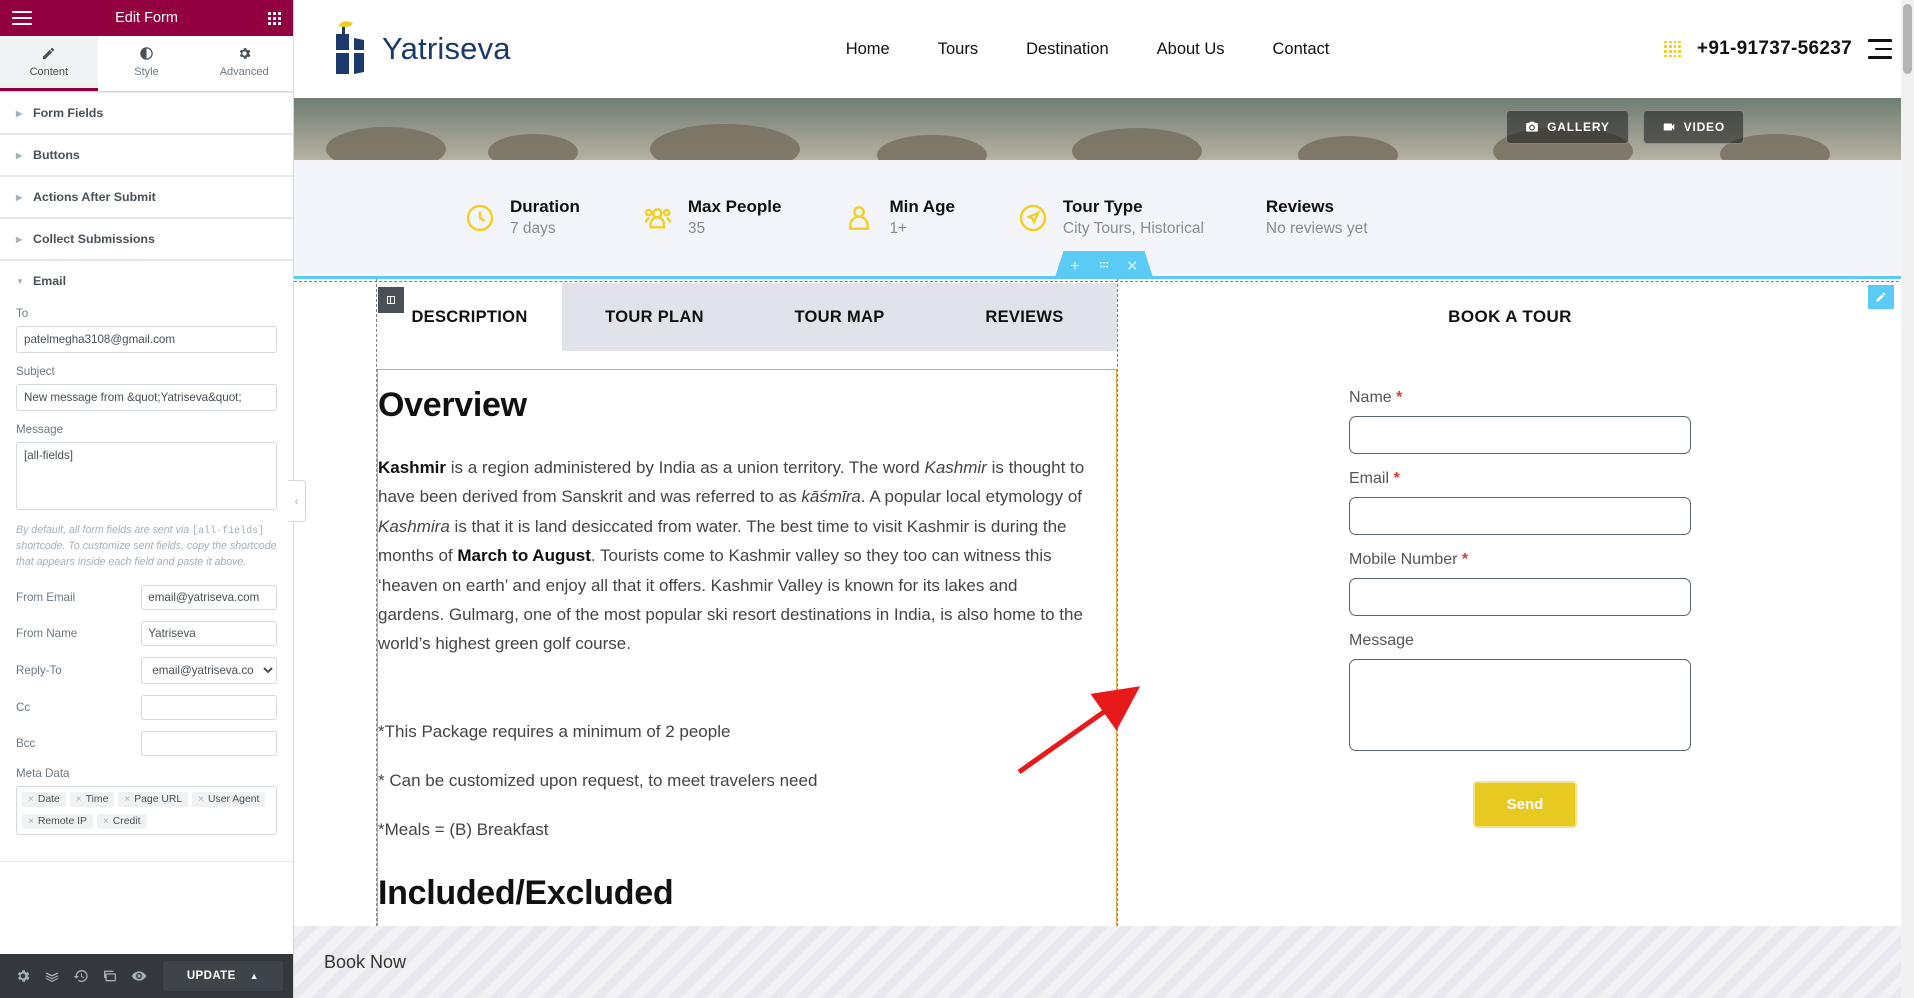 This screenshot has height=998, width=1914. What do you see at coordinates (1510, 317) in the screenshot?
I see `book-a-tour-title: BOOK A TOUR` at bounding box center [1510, 317].